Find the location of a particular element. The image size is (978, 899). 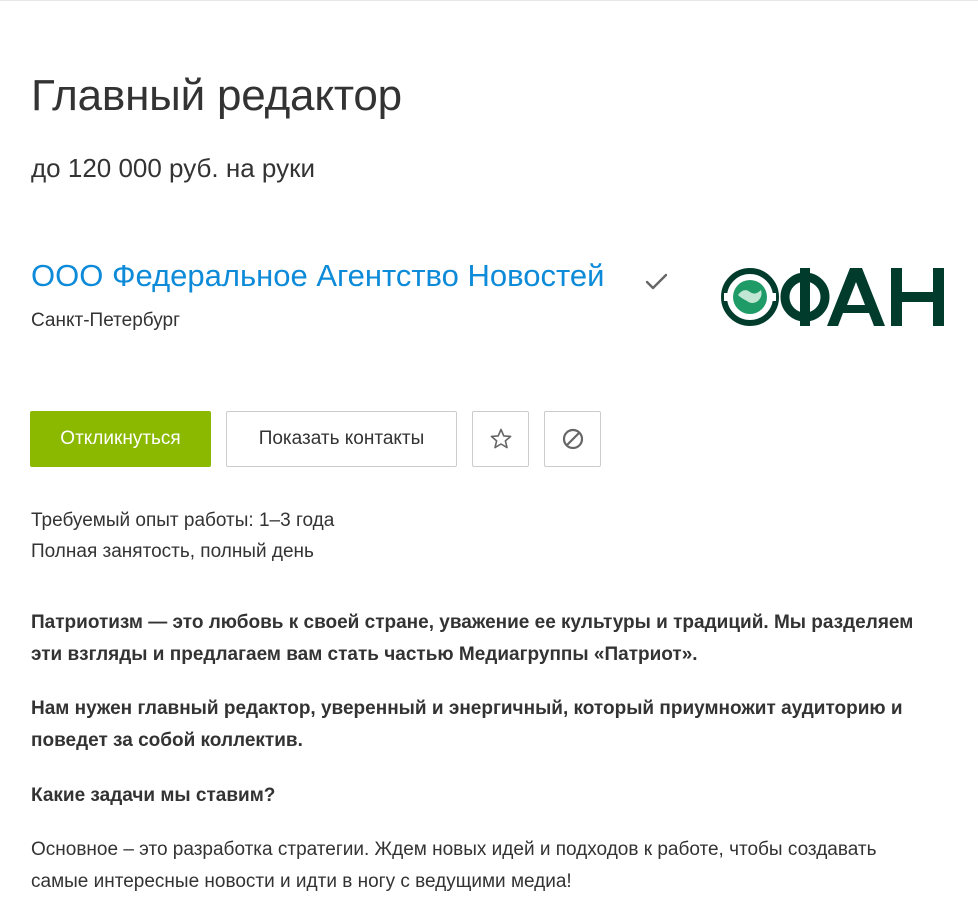

company-city: Санкт-Петербург is located at coordinates (106, 320).